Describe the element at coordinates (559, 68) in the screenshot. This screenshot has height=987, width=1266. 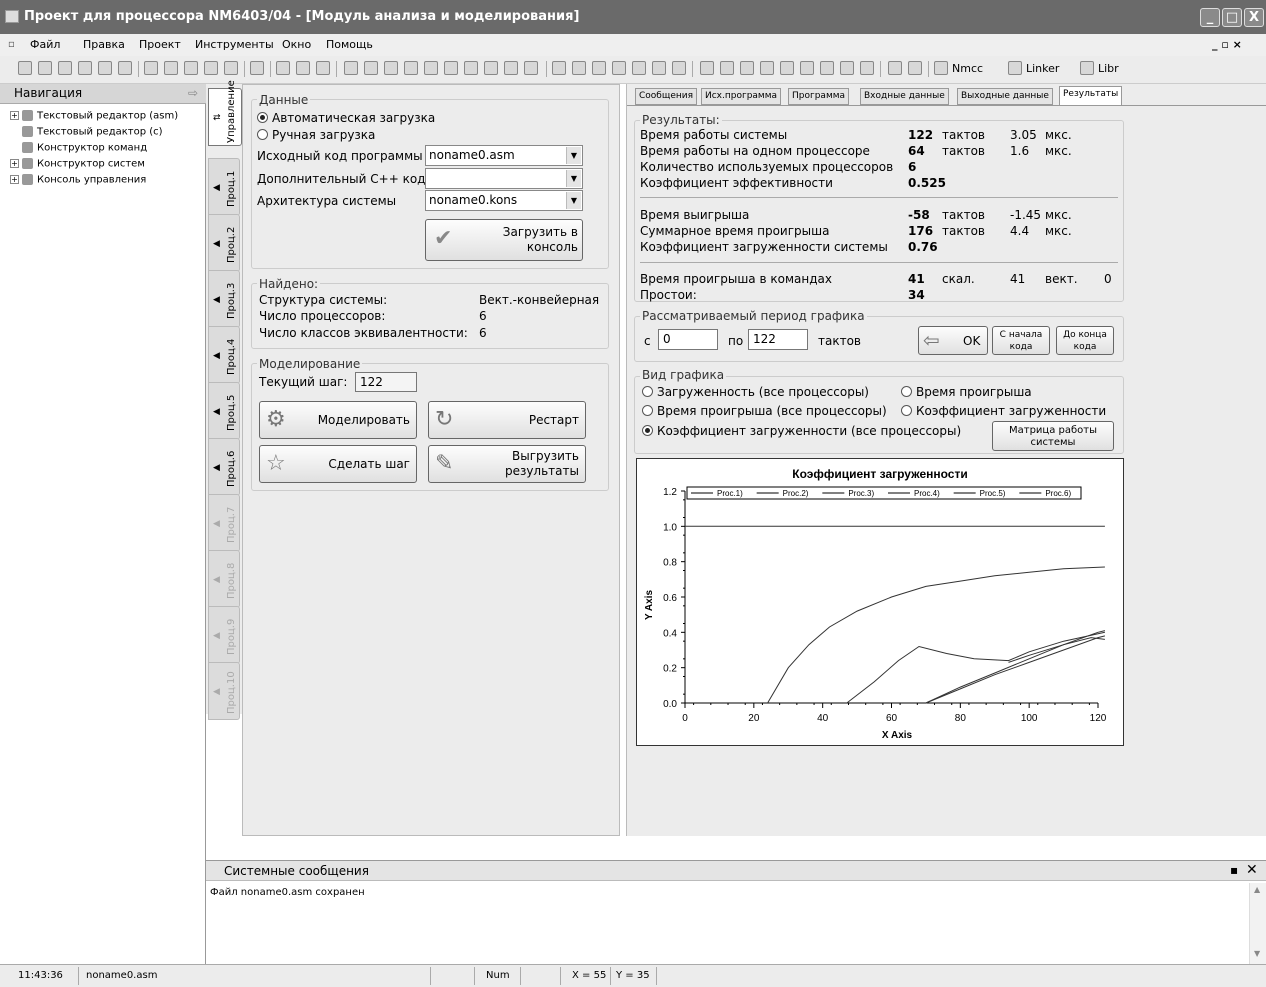
I see `build-icon` at that location.